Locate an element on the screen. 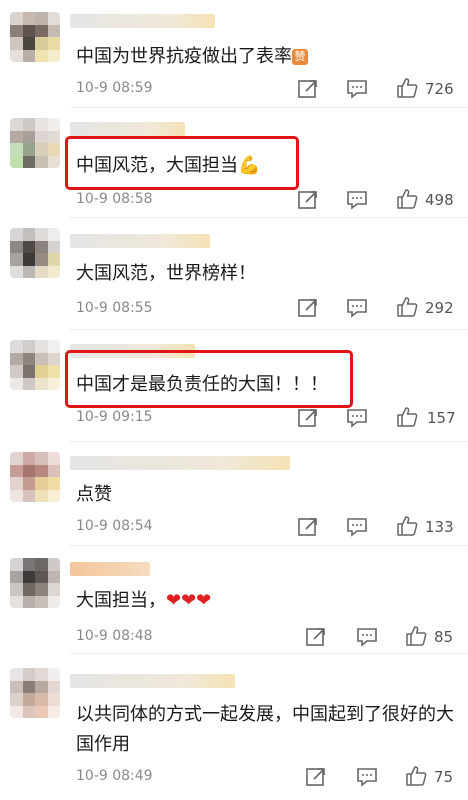  comment-text: 中国为世界抗疫做出了表率赞 is located at coordinates (192, 57).